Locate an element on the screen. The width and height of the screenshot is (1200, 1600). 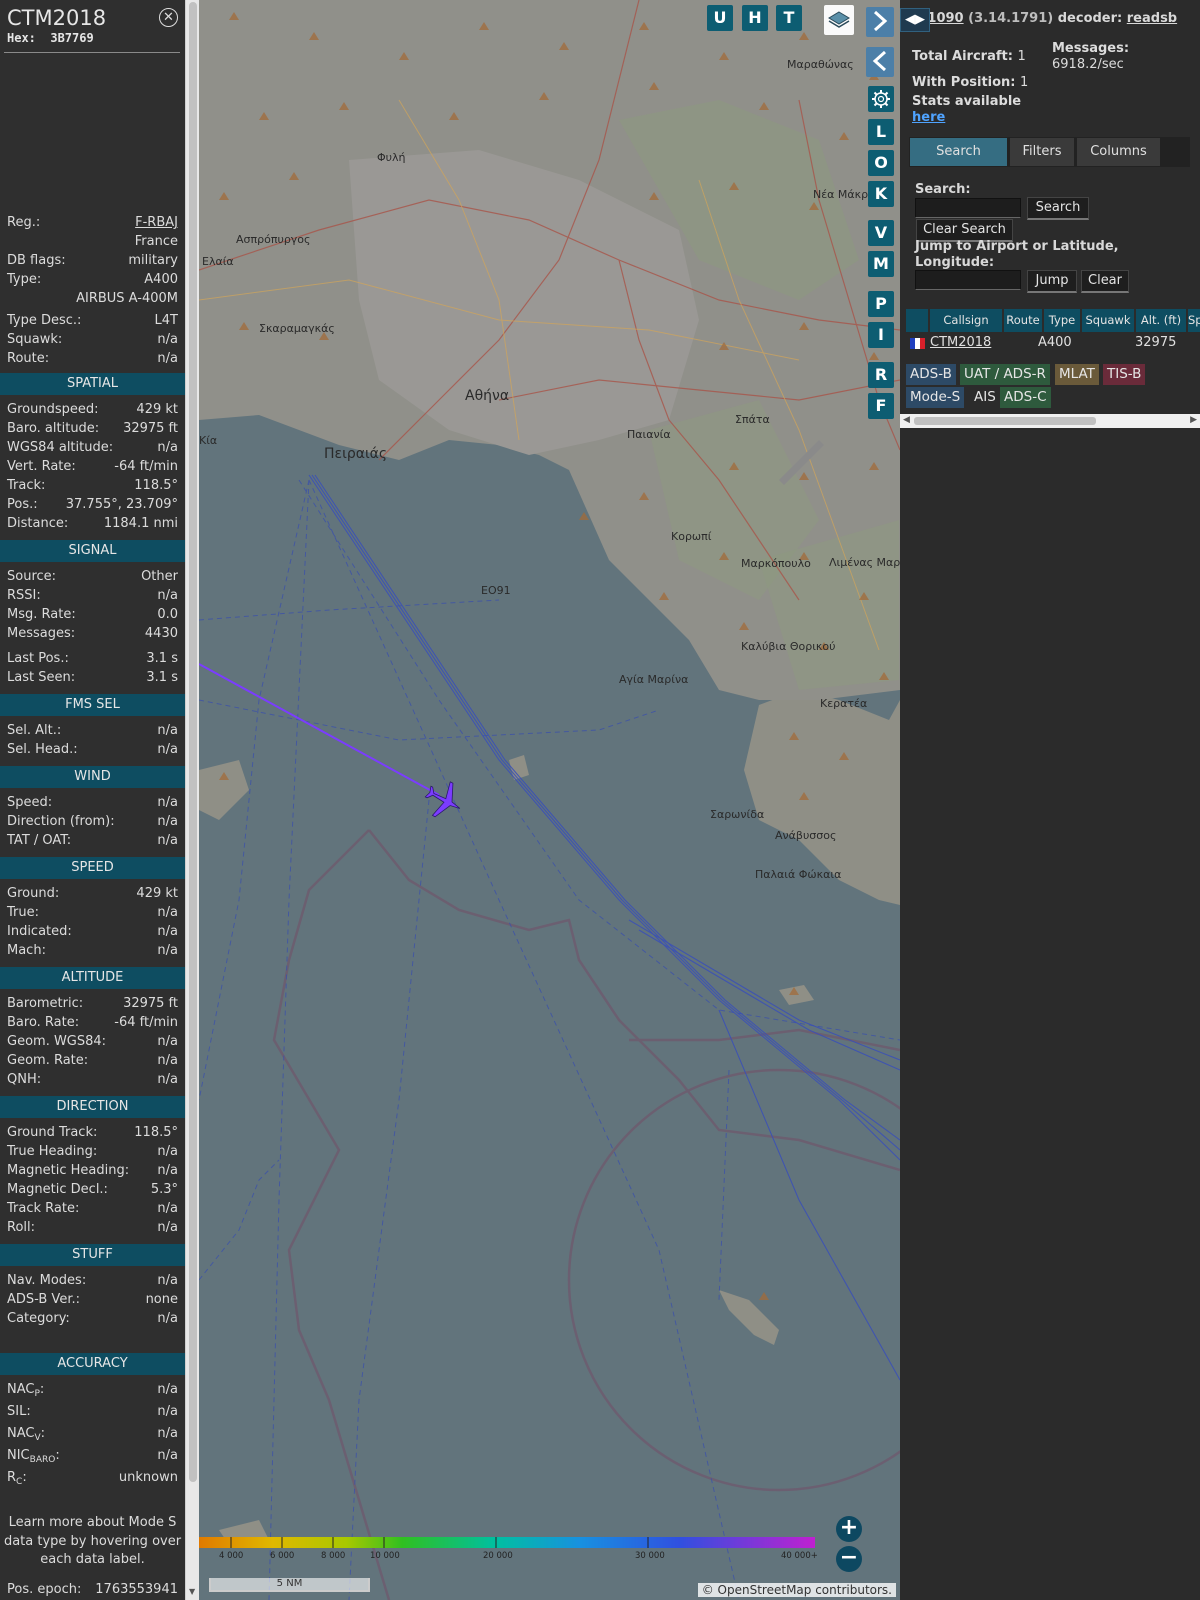
section-header: SIGNAL is located at coordinates (92, 551).